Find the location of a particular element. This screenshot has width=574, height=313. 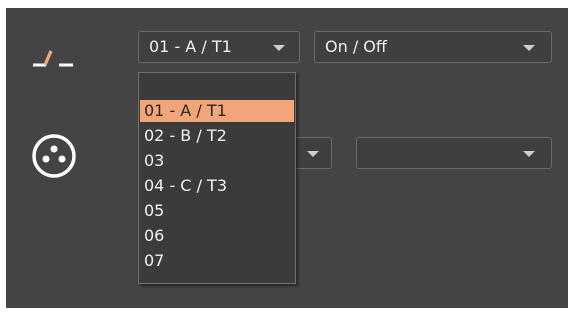

xlr-connector-icon is located at coordinates (54, 156).